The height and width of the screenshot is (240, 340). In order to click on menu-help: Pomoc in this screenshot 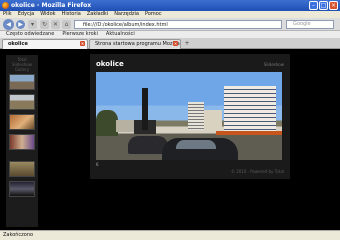, I will do `click(153, 14)`.